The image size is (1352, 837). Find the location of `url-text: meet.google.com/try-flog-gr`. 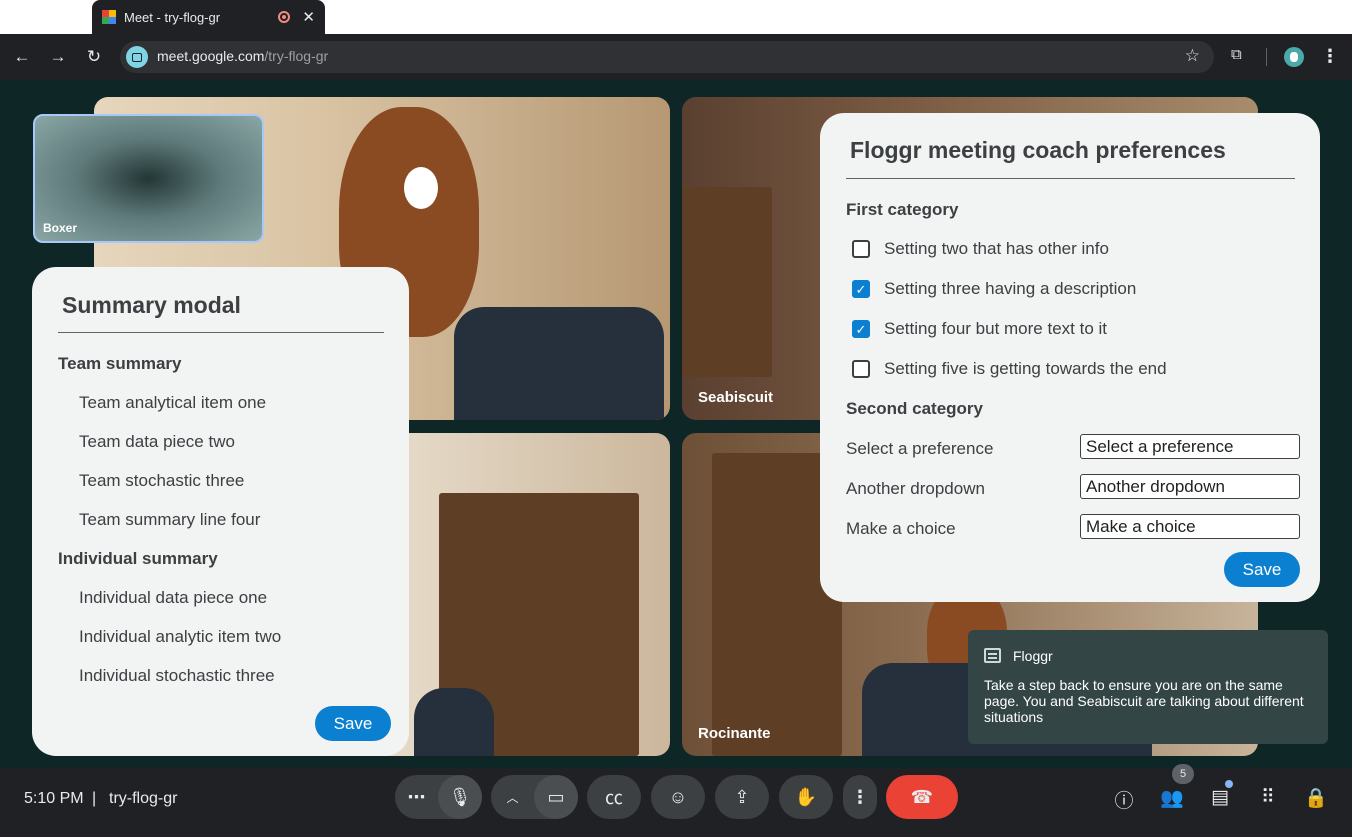

url-text: meet.google.com/try-flog-gr is located at coordinates (242, 56).